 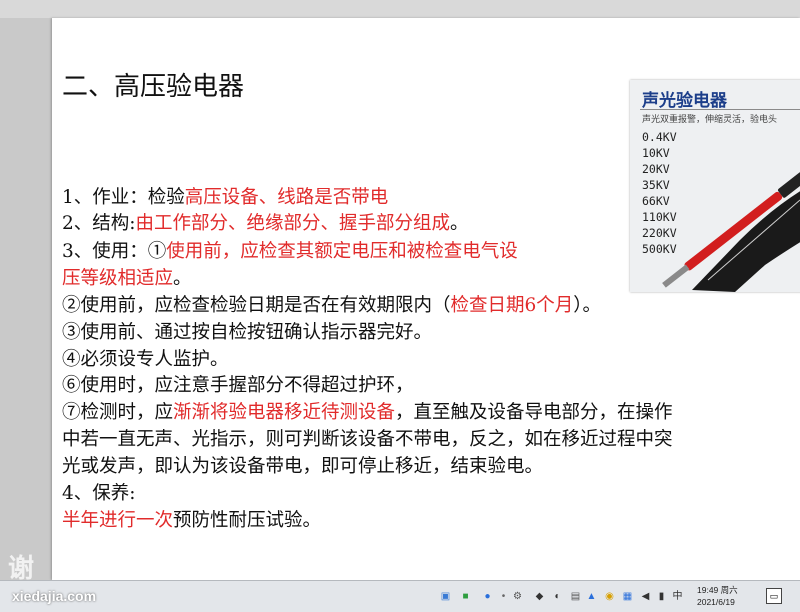 I want to click on clock-date: 2021/6/19, so click(x=716, y=602).